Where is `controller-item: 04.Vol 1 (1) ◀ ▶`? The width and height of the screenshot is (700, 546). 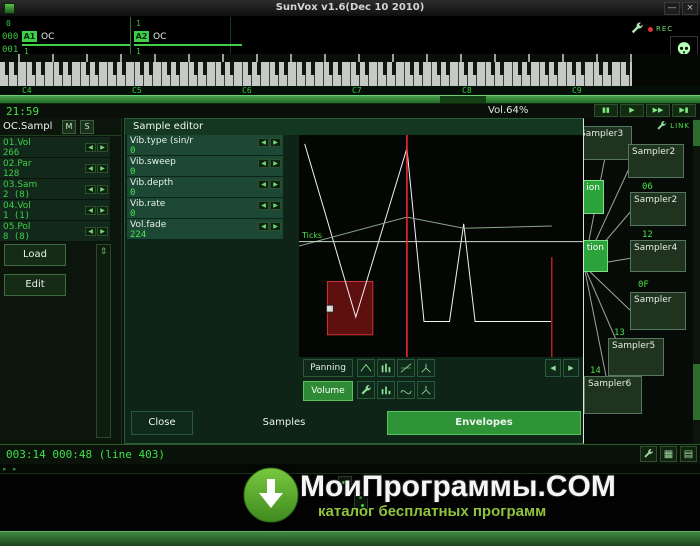
controller-item: 04.Vol 1 (1) ◀ ▶ is located at coordinates (55, 210).